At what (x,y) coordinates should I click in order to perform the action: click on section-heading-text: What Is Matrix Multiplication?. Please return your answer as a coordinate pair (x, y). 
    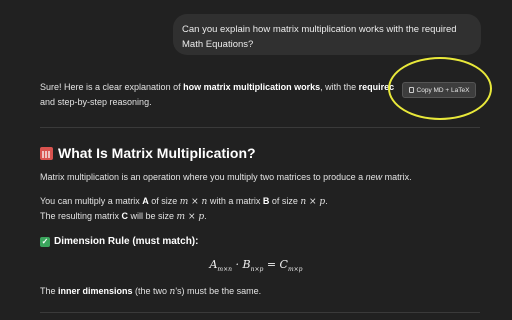
    Looking at the image, I should click on (157, 153).